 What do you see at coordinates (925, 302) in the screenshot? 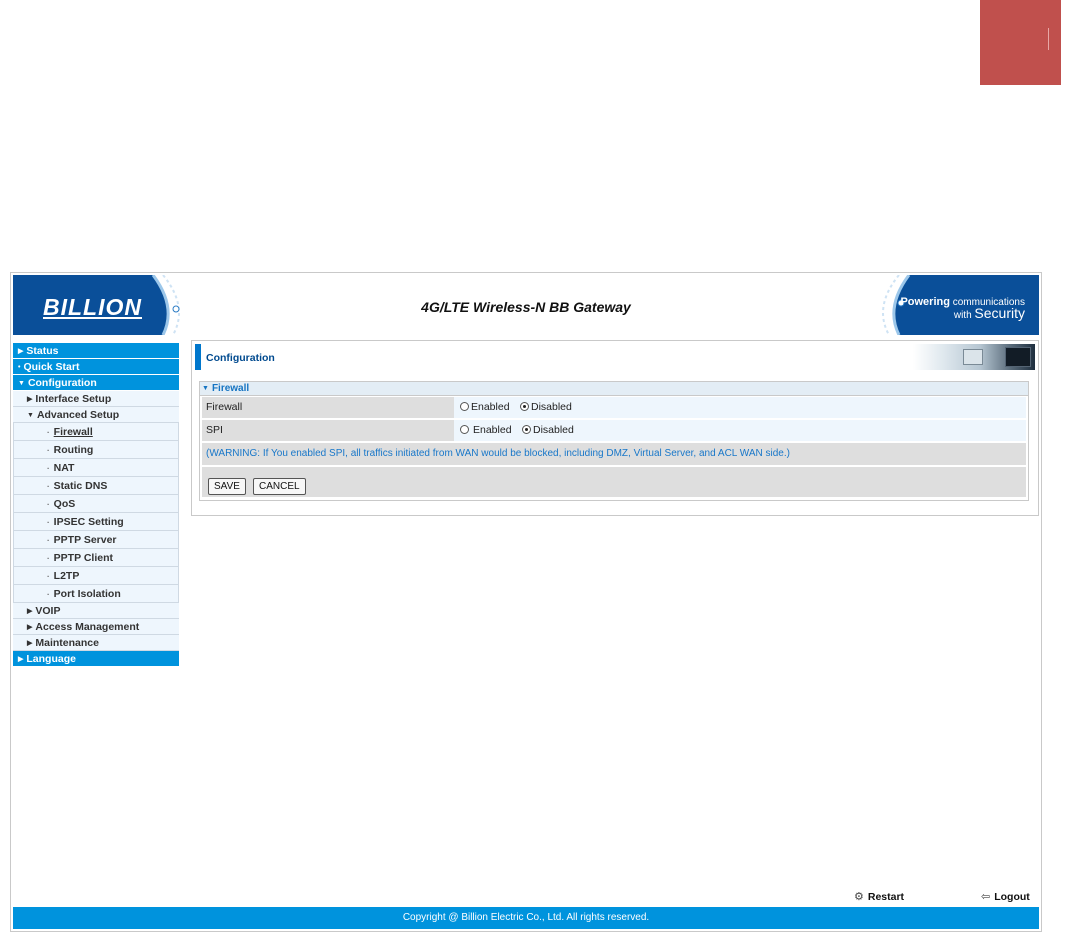
I see `tagline-powering: Powering` at bounding box center [925, 302].